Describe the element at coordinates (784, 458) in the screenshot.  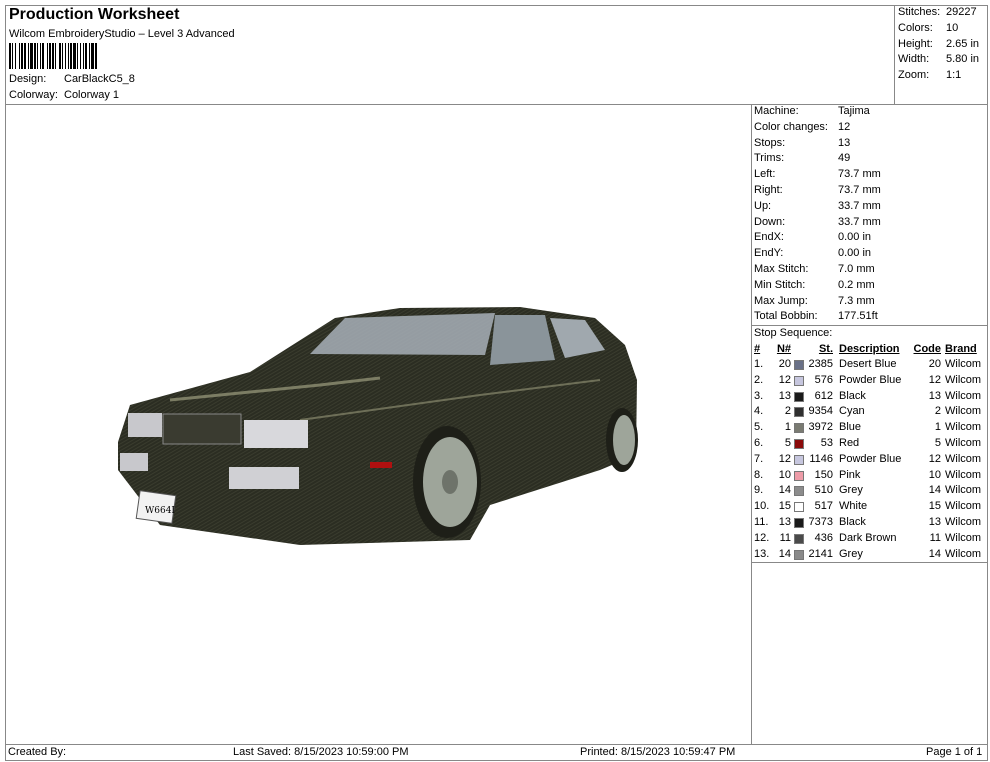
I see `needle-number: 12` at that location.